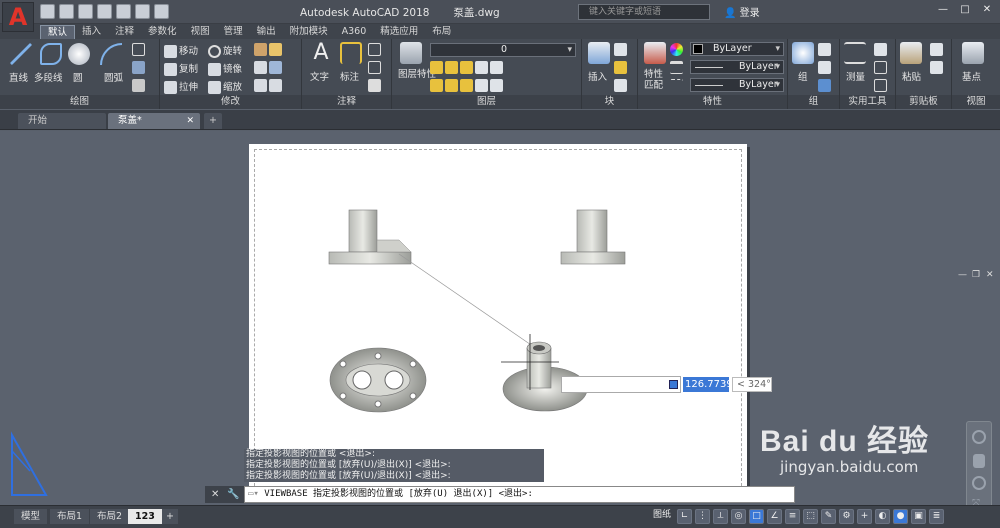 This screenshot has height=528, width=1000. What do you see at coordinates (79, 54) in the screenshot?
I see `circle-icon` at bounding box center [79, 54].